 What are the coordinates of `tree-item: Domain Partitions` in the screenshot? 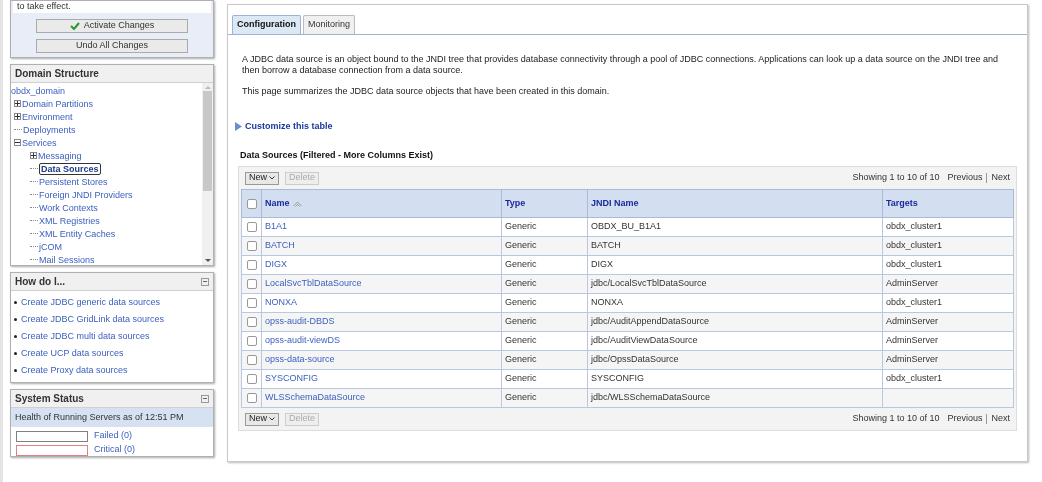 It's located at (58, 103).